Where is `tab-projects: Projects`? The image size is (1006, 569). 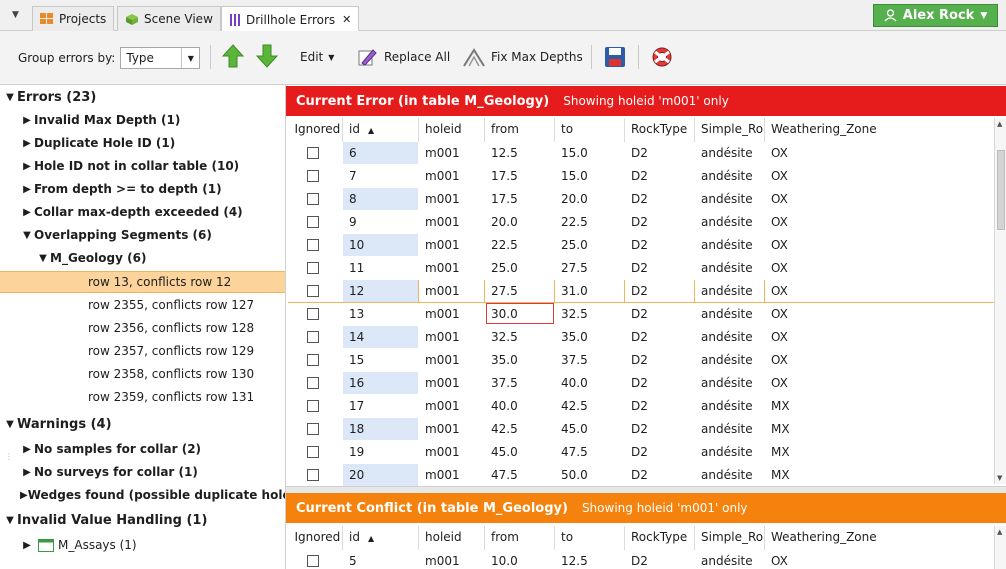
tab-projects: Projects is located at coordinates (73, 18).